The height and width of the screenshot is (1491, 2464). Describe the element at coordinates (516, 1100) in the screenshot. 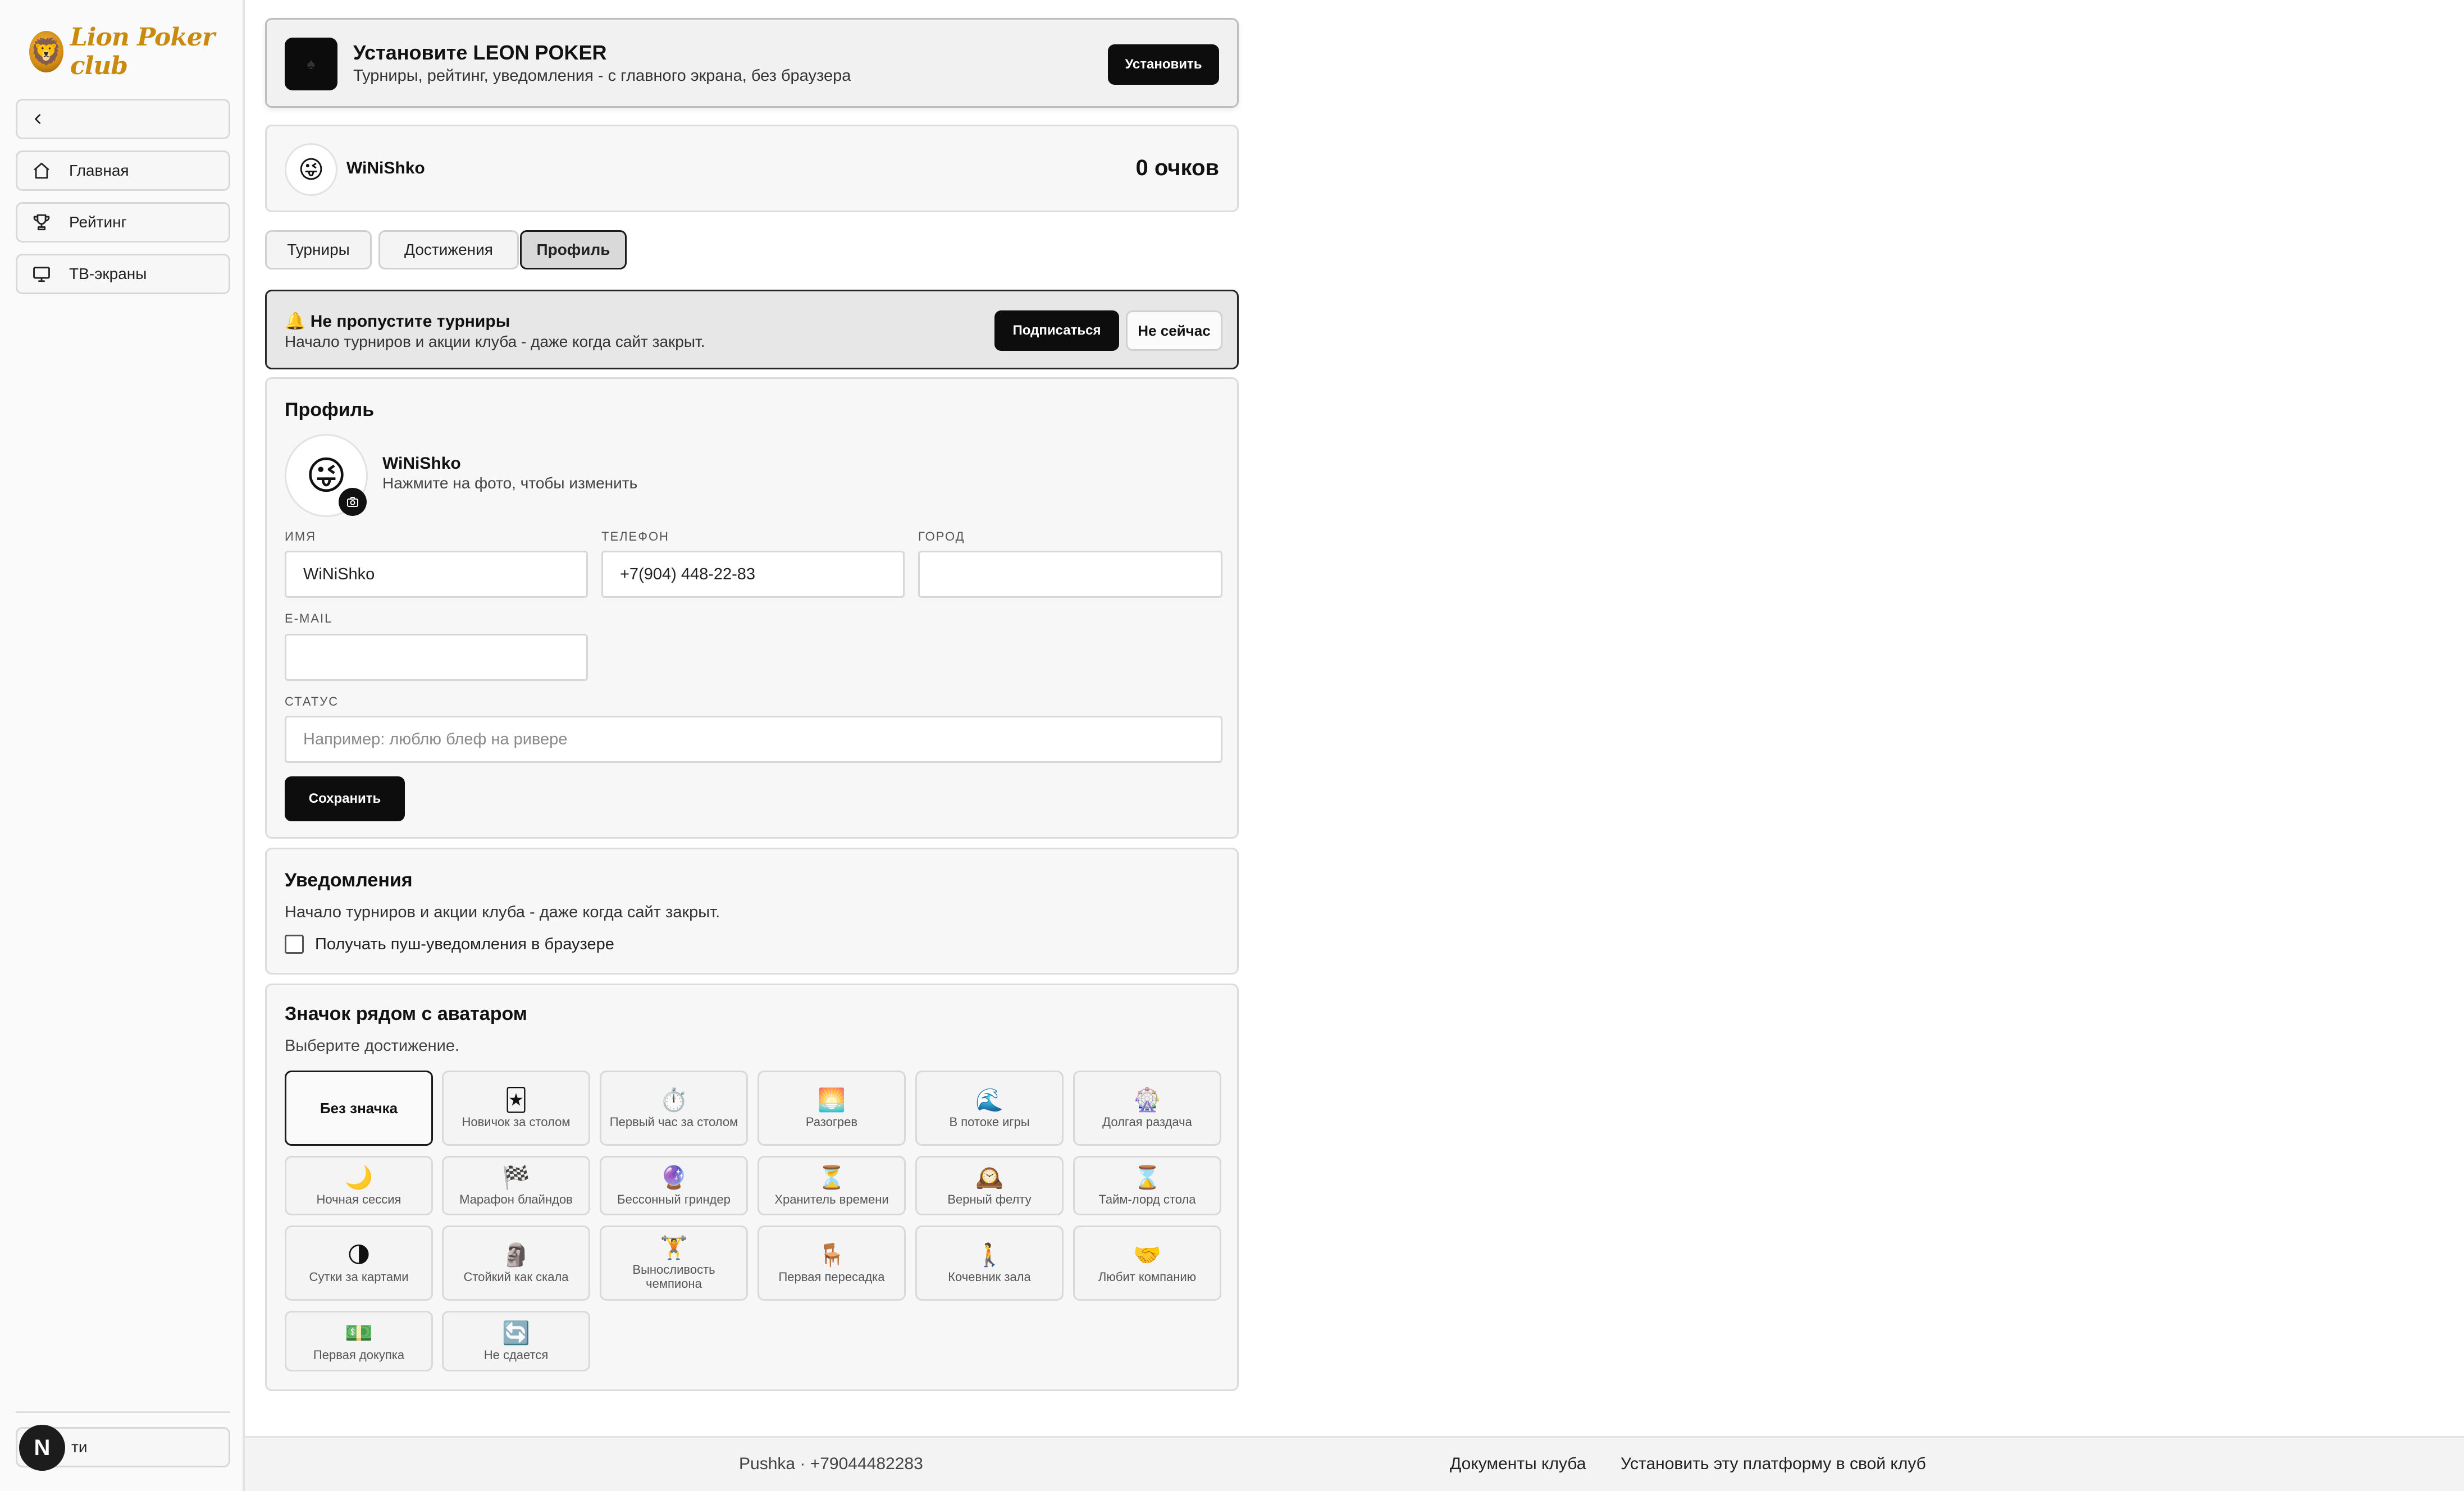

I see `badge-emoji-icon: 🃏` at that location.